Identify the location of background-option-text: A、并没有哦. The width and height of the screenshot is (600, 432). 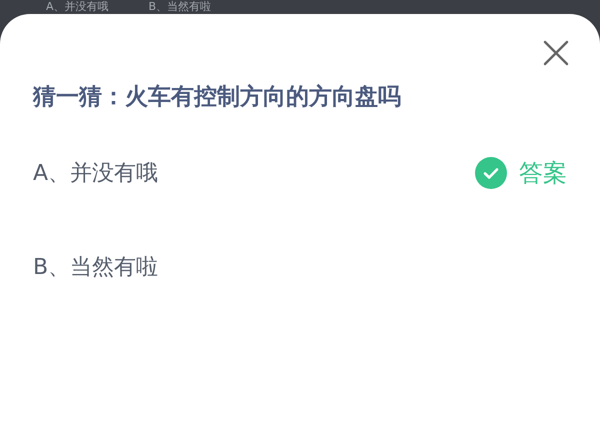
(77, 7).